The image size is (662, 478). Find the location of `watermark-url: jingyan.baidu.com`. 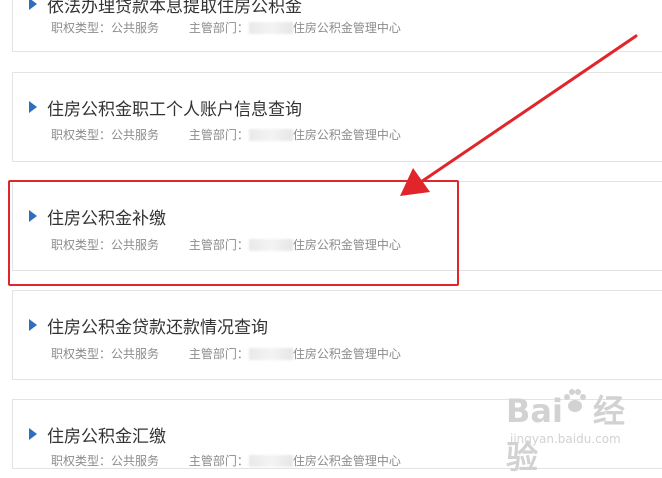

watermark-url: jingyan.baidu.com is located at coordinates (565, 439).